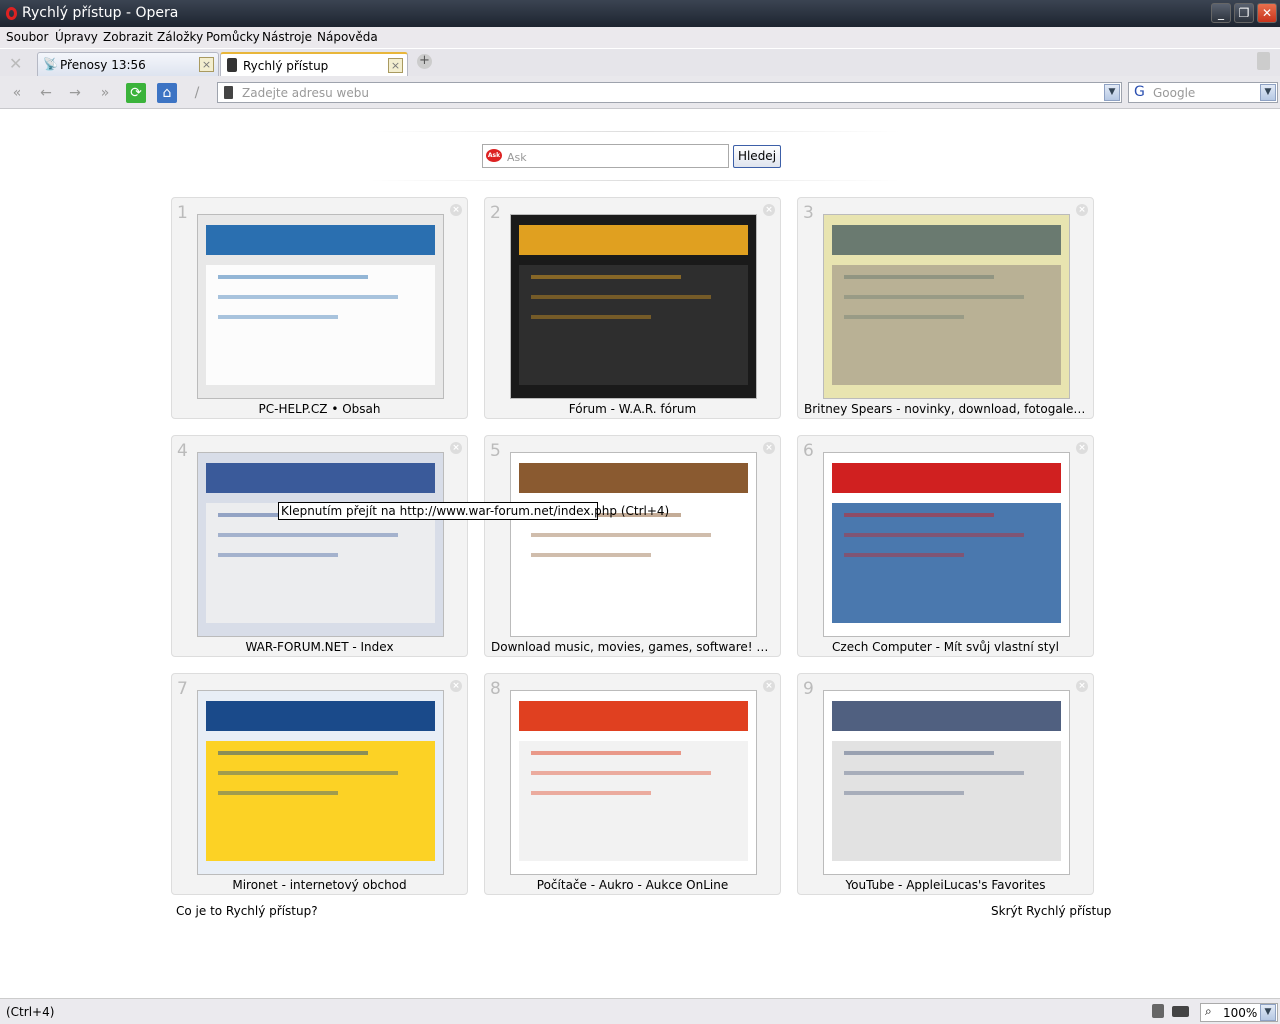 This screenshot has width=1280, height=1024. Describe the element at coordinates (182, 213) in the screenshot. I see `tile-number: 1` at that location.